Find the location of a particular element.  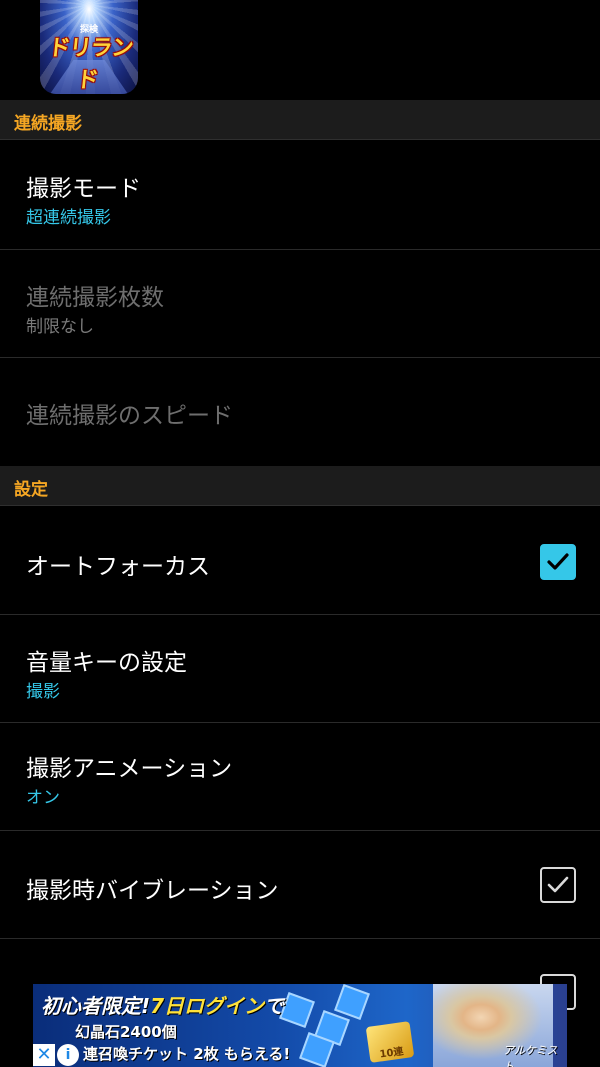

ad-line-2: 幻晶石2400個 is located at coordinates (126, 1032).